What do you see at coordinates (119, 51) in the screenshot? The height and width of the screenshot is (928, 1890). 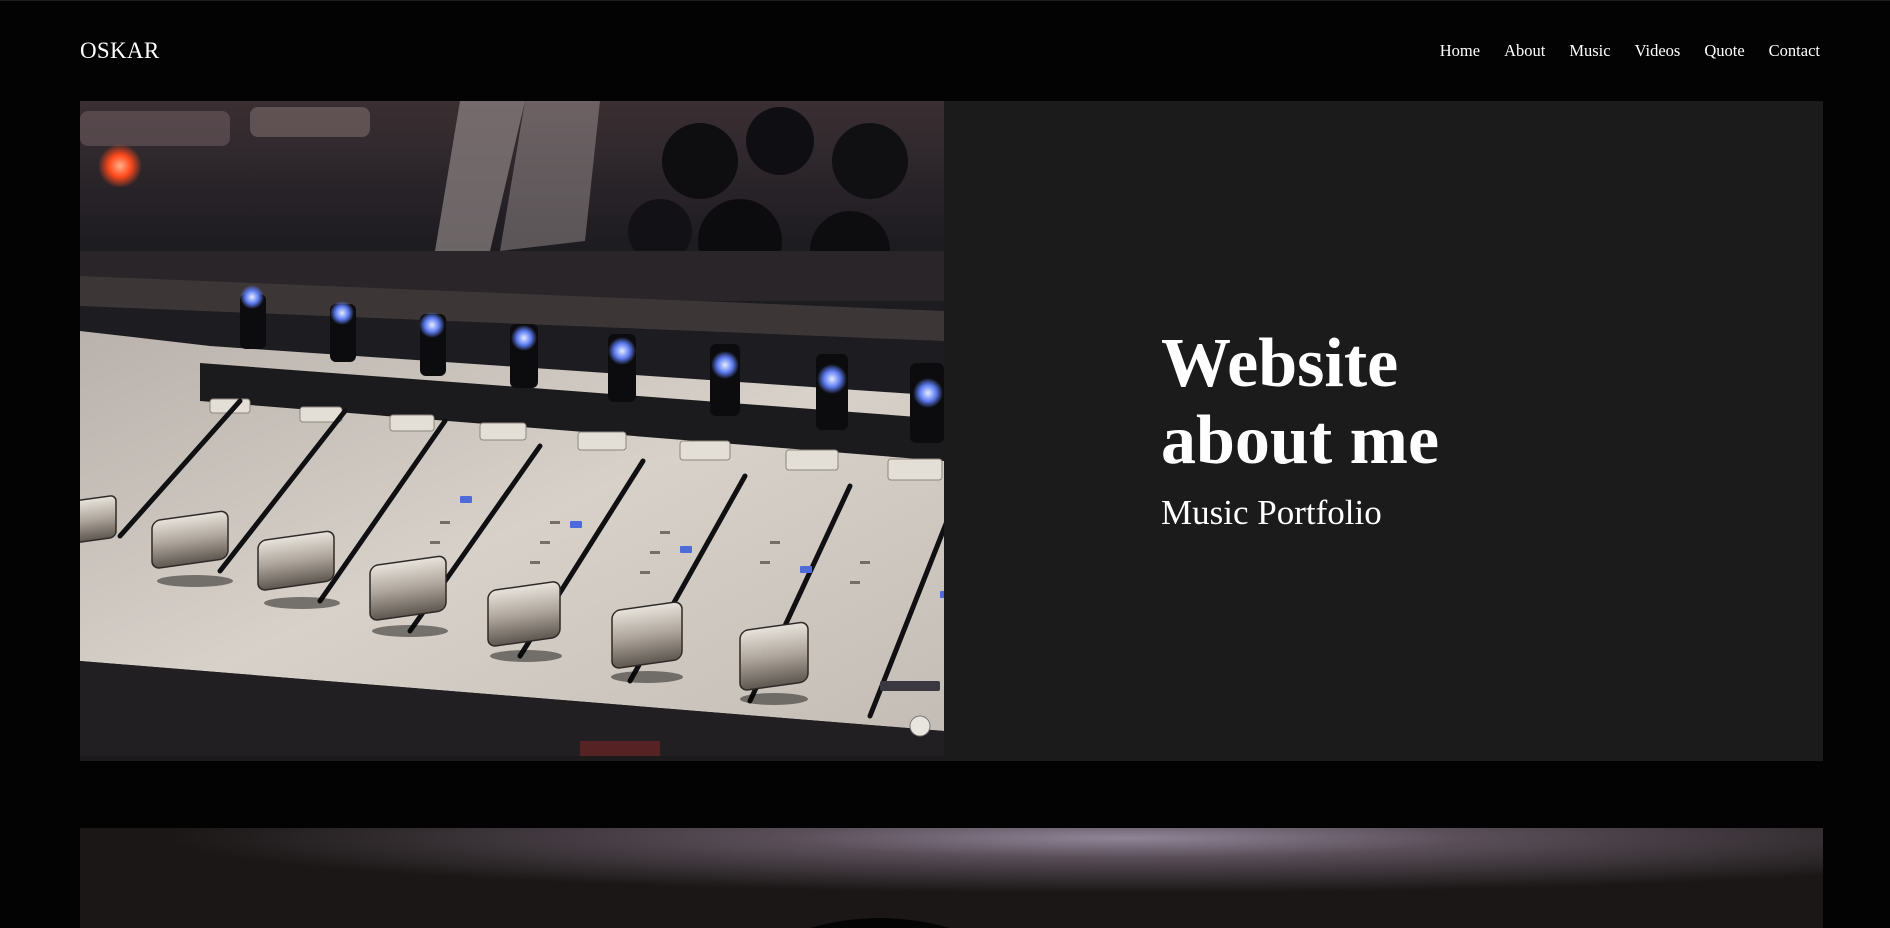 I see `brand-logo: OSKAR` at bounding box center [119, 51].